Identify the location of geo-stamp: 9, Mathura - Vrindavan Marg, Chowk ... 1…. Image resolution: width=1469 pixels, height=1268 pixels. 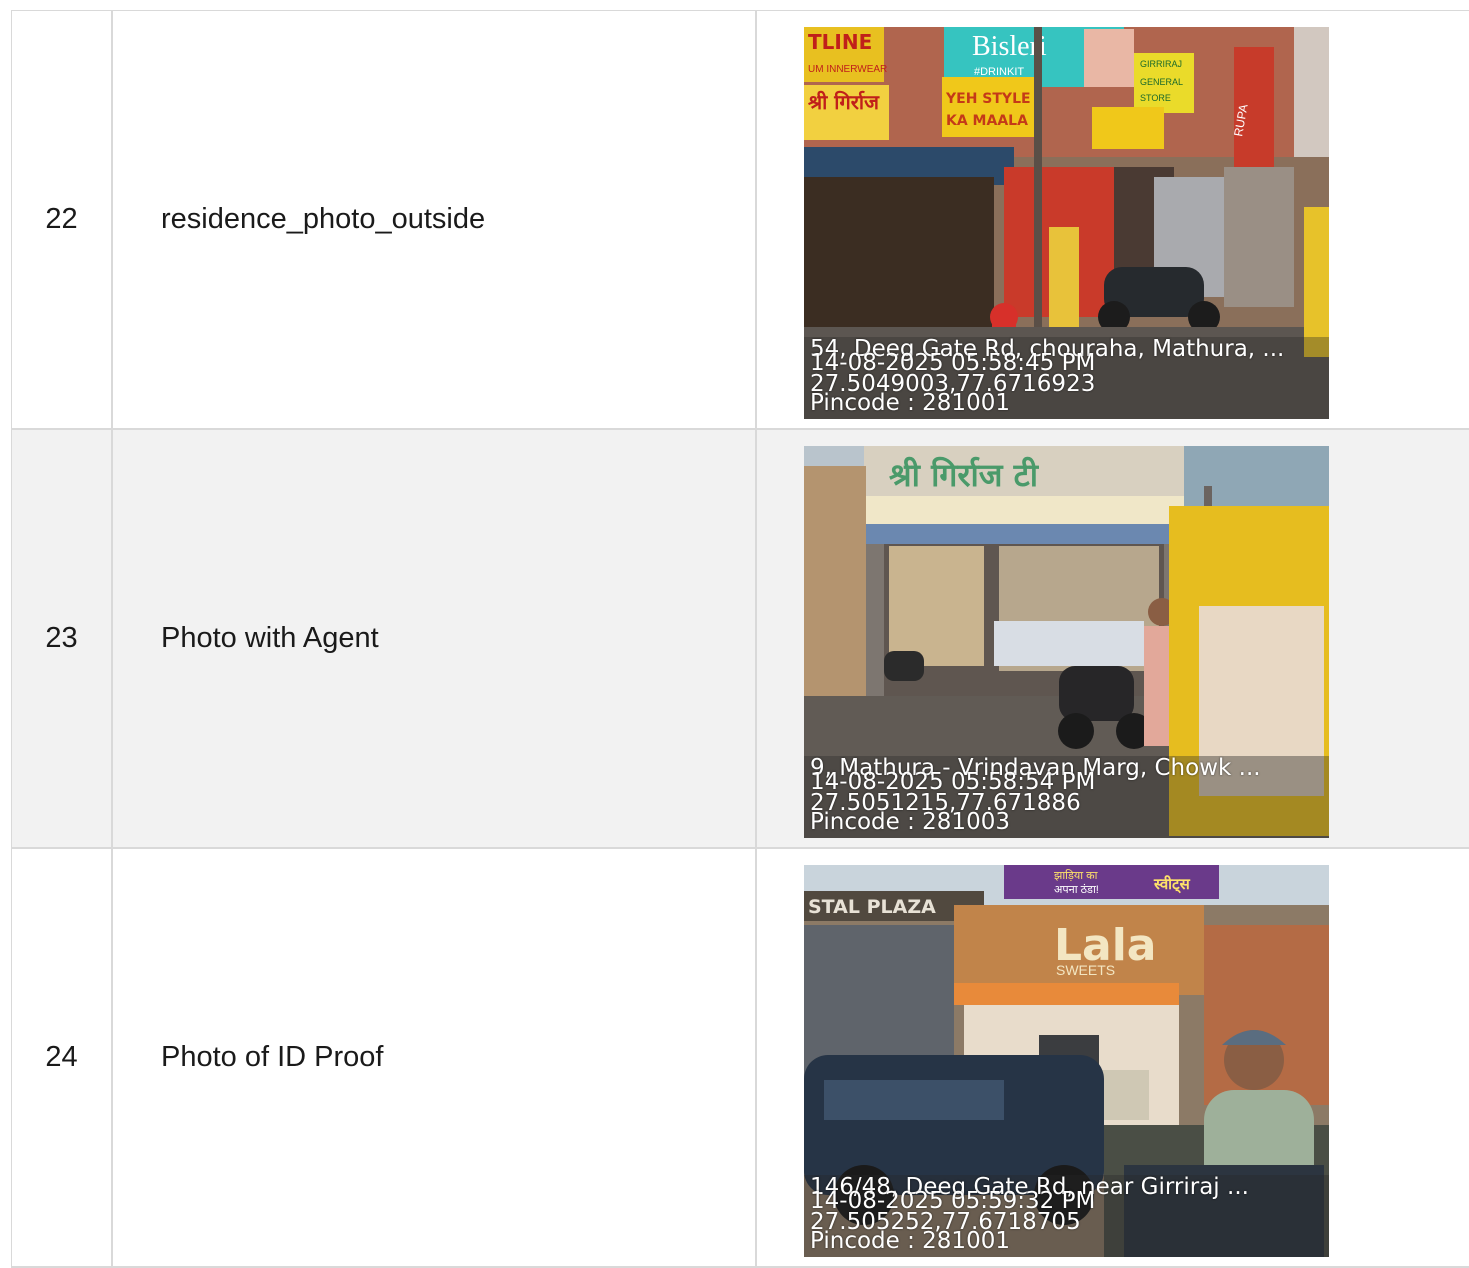
(1066, 797).